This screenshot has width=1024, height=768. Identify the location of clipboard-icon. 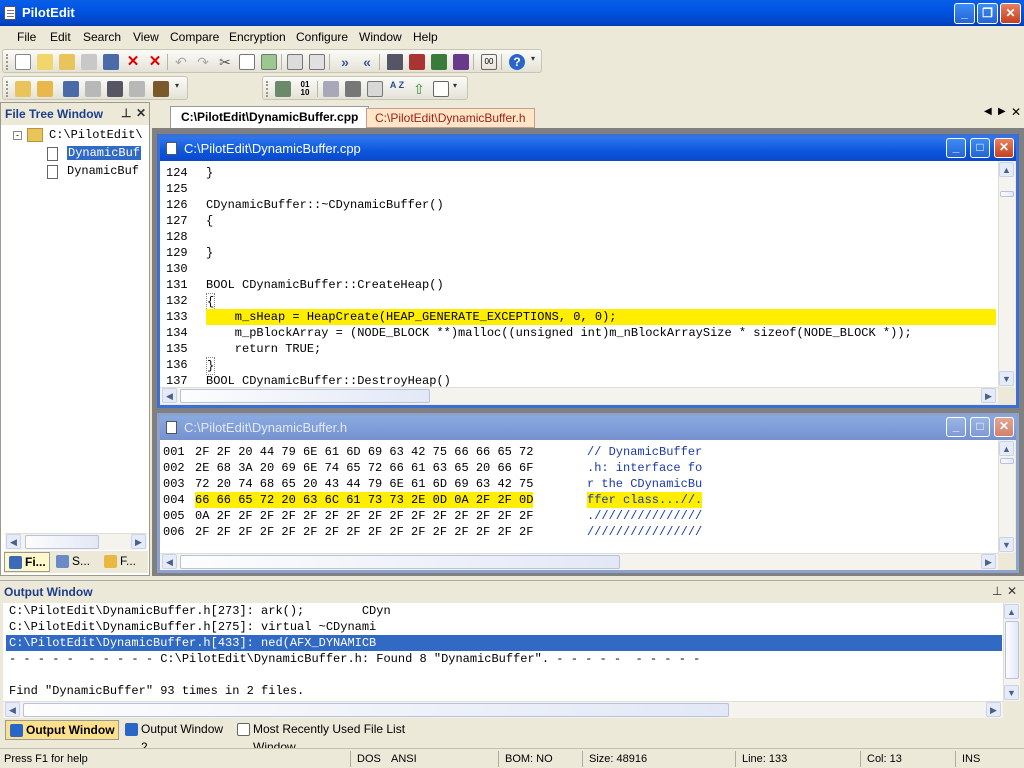
(317, 62).